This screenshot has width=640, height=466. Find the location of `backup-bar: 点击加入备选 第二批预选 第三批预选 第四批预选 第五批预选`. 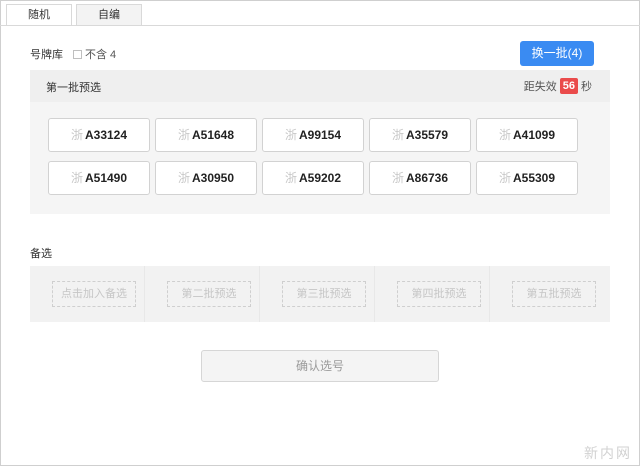

backup-bar: 点击加入备选 第二批预选 第三批预选 第四批预选 第五批预选 is located at coordinates (320, 294).